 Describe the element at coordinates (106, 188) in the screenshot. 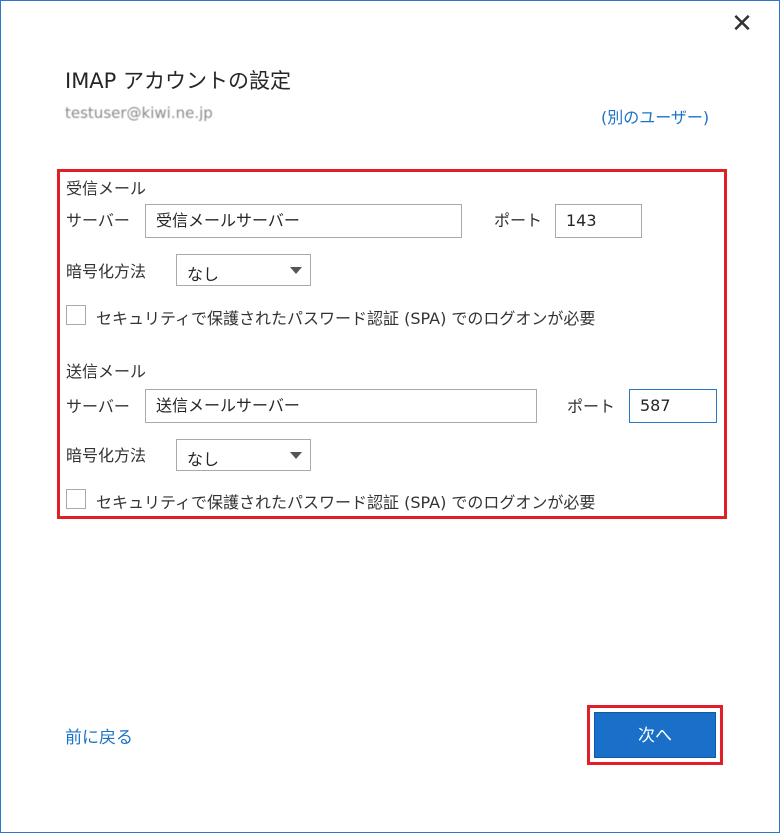

I see `incoming-heading: 受信メール` at that location.